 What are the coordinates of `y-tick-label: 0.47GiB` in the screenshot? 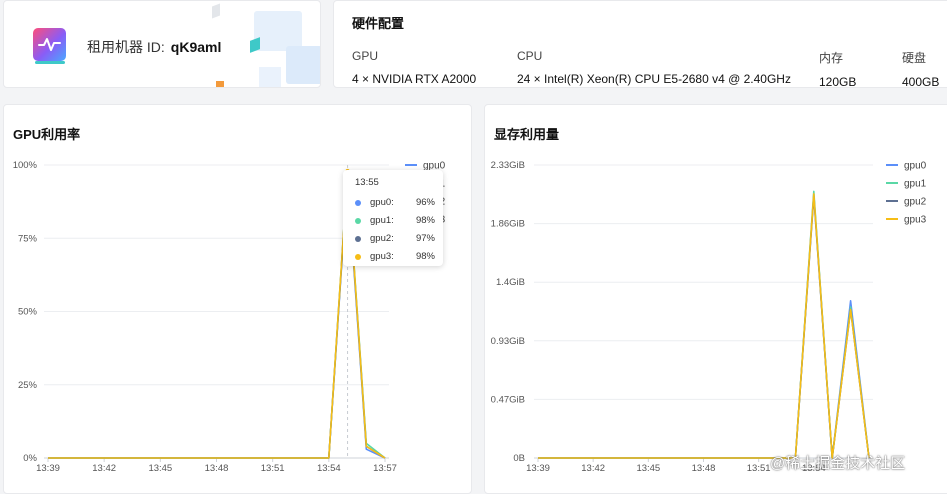 It's located at (508, 399).